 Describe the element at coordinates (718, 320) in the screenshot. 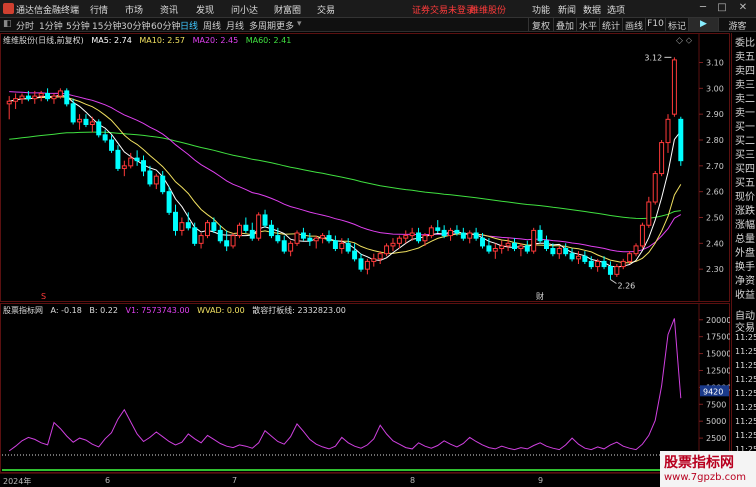

I see `indicator-tick-label: 20000` at that location.